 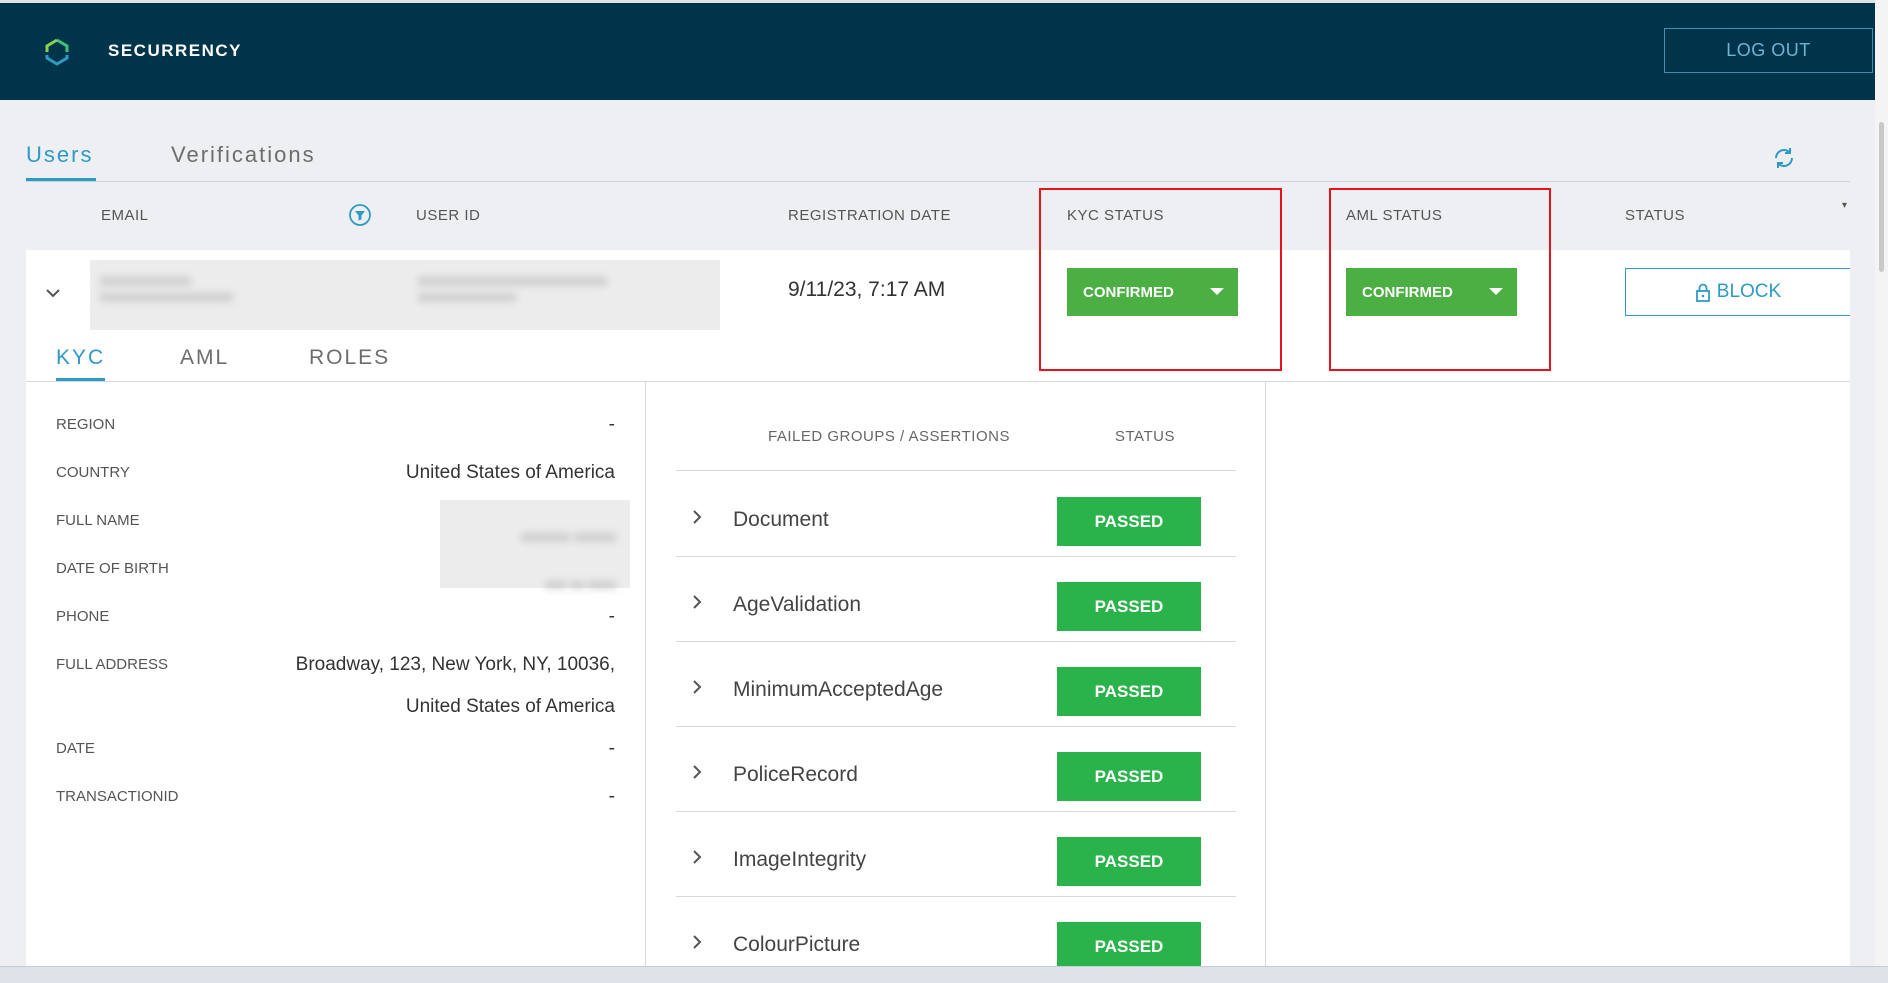 What do you see at coordinates (204, 358) in the screenshot?
I see `subtab-aml: AML` at bounding box center [204, 358].